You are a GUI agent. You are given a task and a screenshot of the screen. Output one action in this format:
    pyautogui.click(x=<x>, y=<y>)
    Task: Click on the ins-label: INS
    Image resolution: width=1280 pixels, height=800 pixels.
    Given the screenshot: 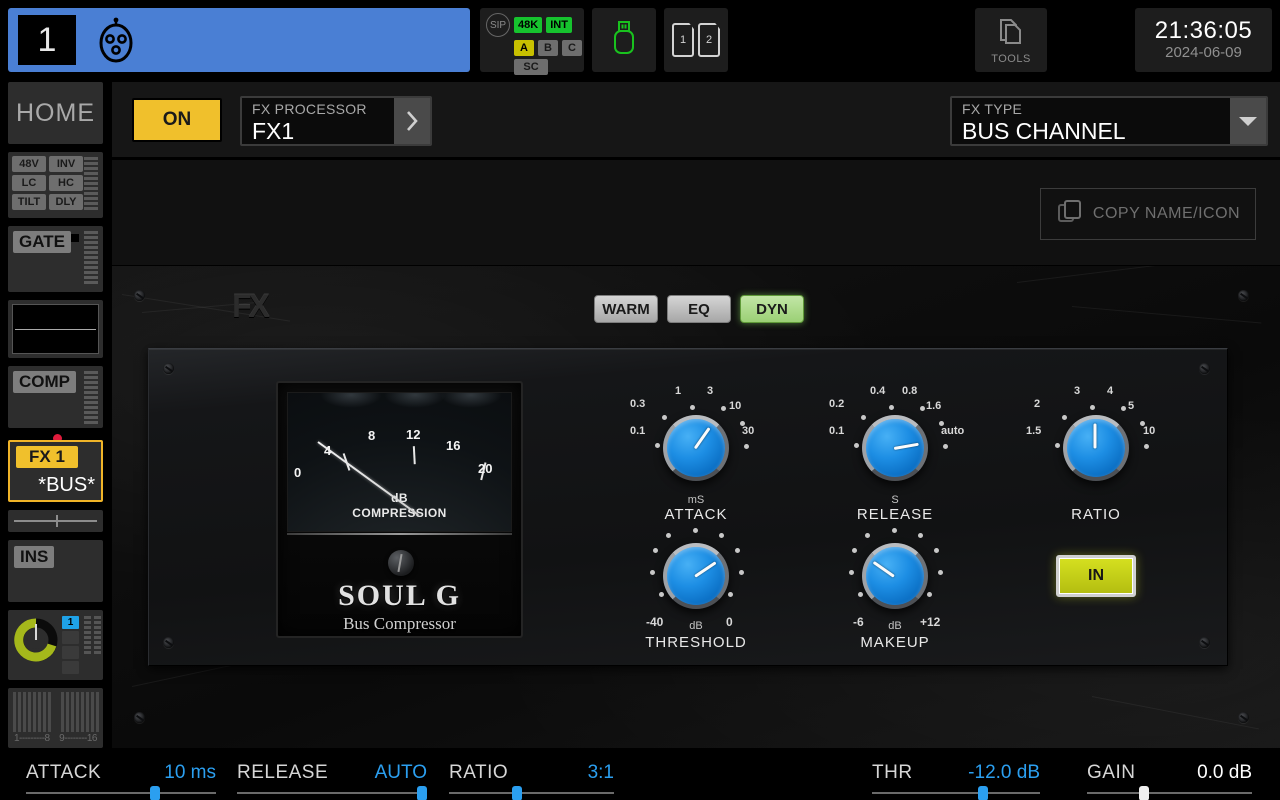 What is the action you would take?
    pyautogui.click(x=34, y=557)
    